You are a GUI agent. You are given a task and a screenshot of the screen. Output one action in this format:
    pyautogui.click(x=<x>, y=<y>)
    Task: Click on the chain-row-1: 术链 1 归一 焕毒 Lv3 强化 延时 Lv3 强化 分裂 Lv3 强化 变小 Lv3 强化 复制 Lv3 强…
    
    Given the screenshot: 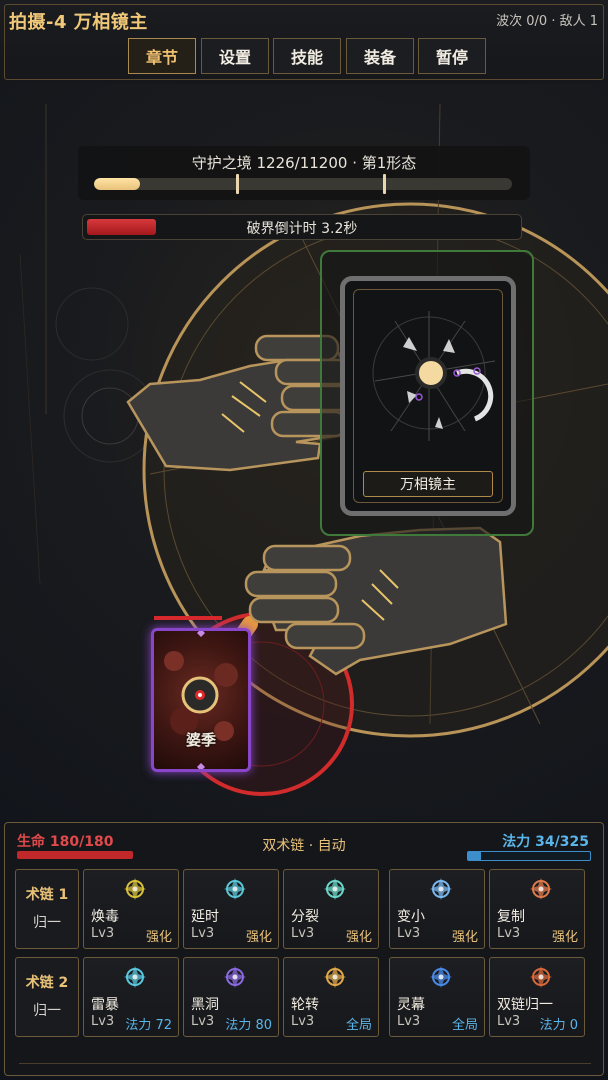 What is the action you would take?
    pyautogui.click(x=307, y=909)
    